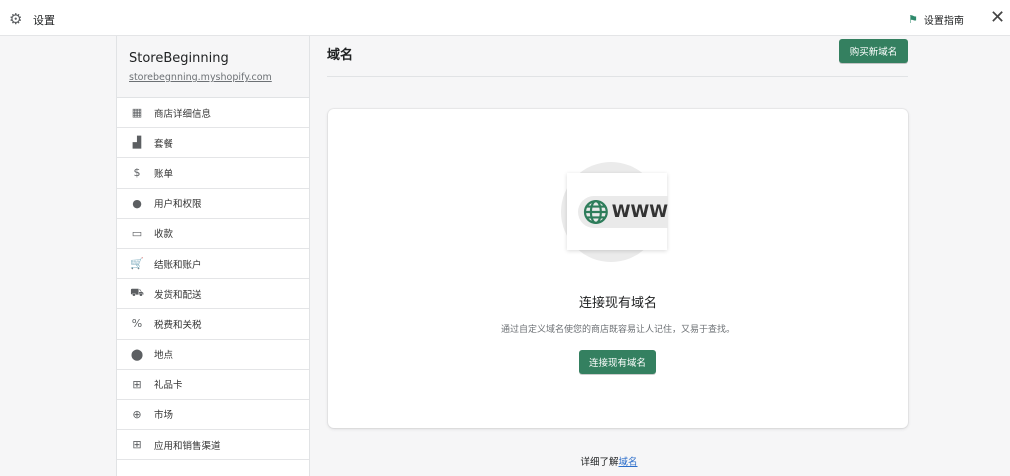  Describe the element at coordinates (187, 446) in the screenshot. I see `sidebar-item-label: 应用和销售渠道` at that location.